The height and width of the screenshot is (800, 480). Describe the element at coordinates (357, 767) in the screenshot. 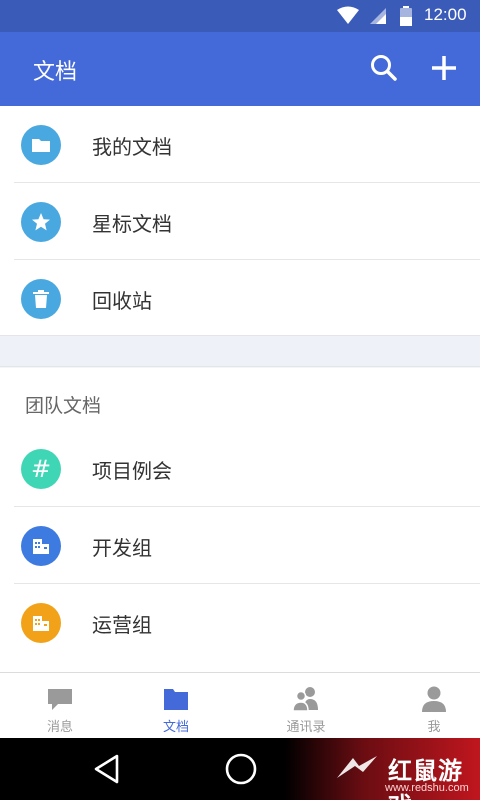

I see `redshu-logo-icon` at that location.